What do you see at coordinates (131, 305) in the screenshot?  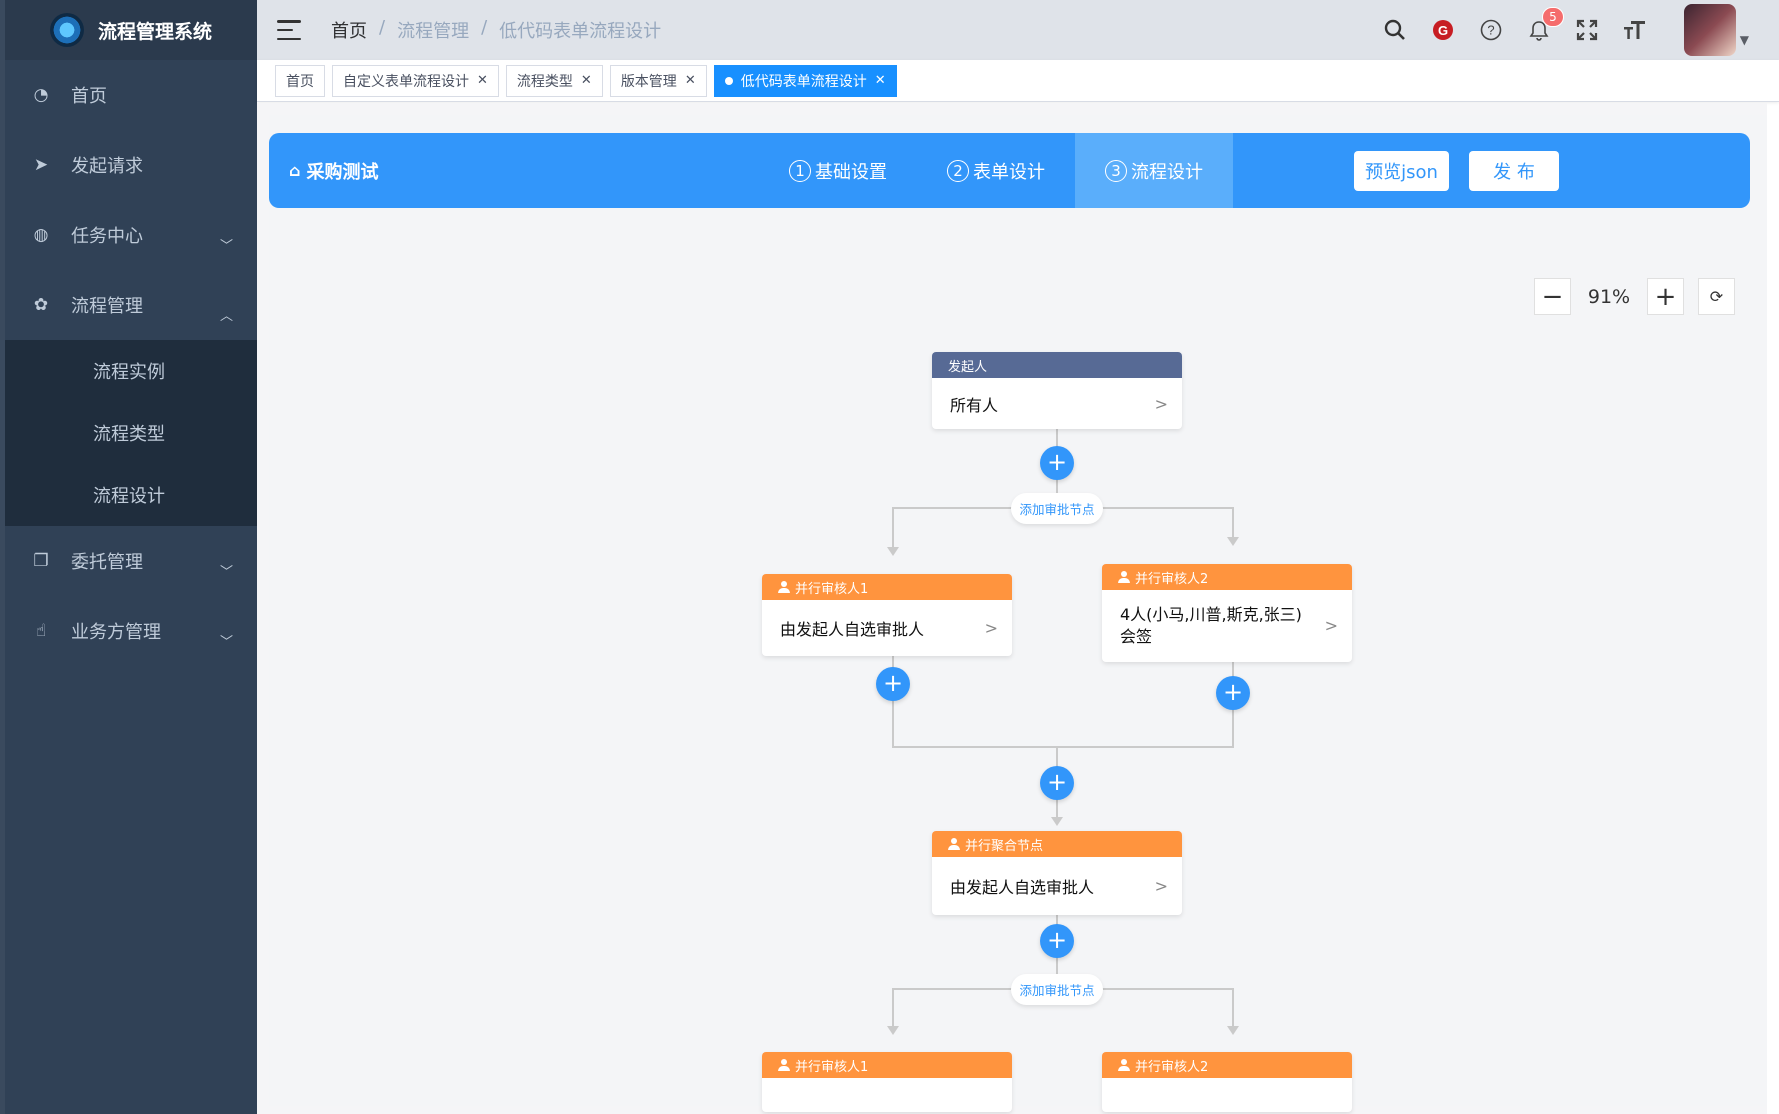 I see `sidebar-item-process-management: ✿ 流程管理 ︿` at bounding box center [131, 305].